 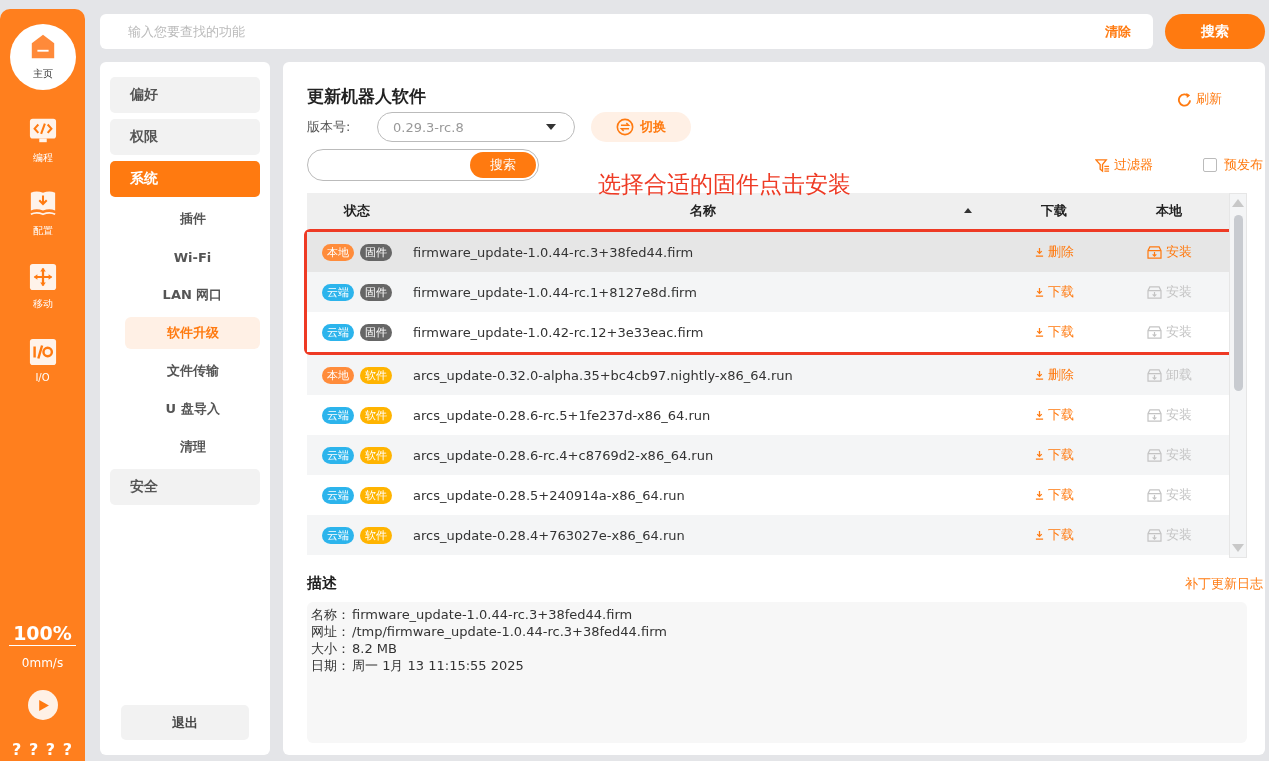 I want to click on file-name: firmware_update-1.0.42-rc.12+3e33eac.firm, so click(x=558, y=332).